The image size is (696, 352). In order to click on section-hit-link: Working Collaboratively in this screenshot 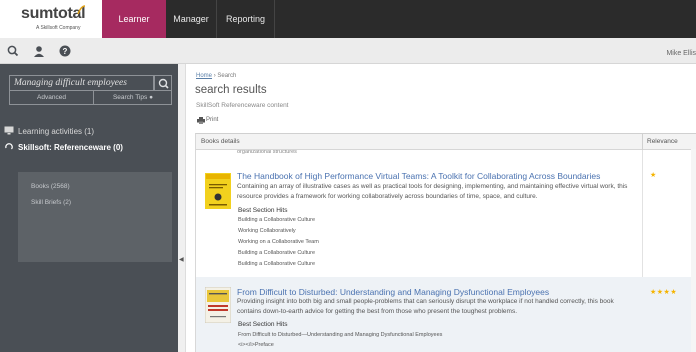, I will do `click(267, 231)`.